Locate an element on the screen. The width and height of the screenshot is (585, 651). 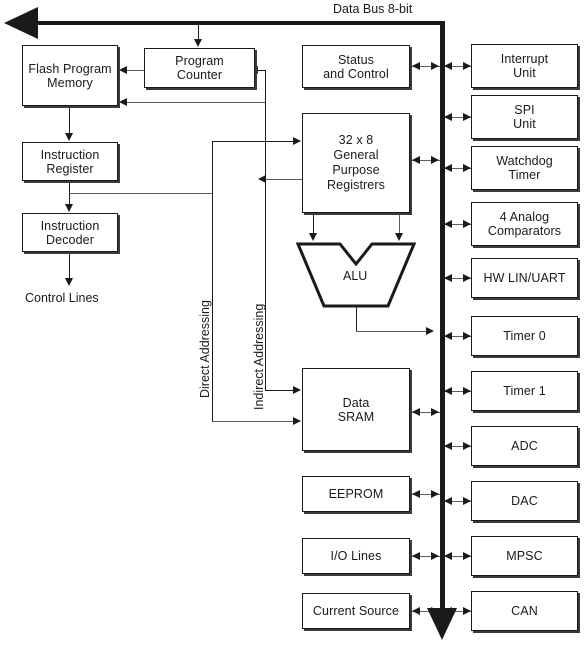
data-bus-label: Data Bus 8-bit is located at coordinates (373, 9).